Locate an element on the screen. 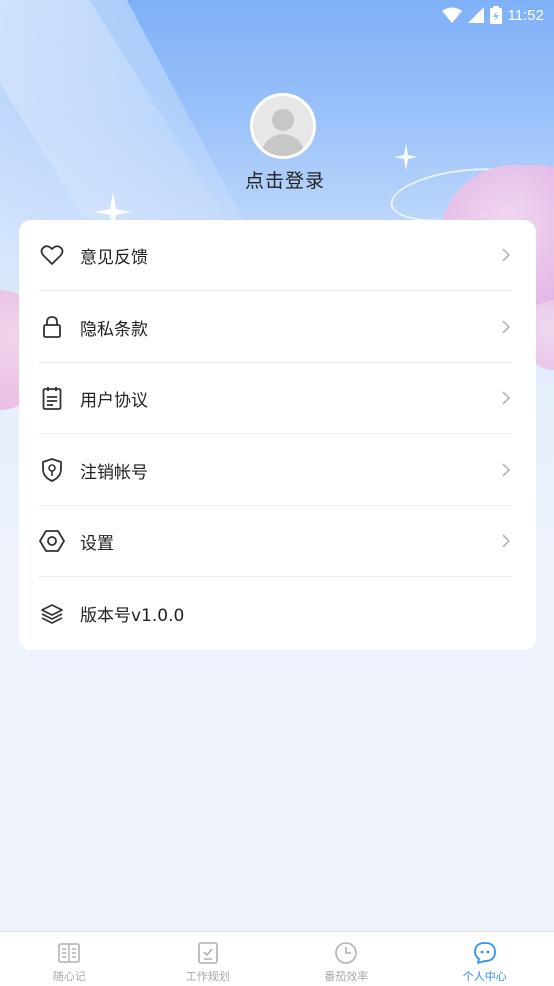 This screenshot has width=554, height=986. tab-work-plan: 工作规划 is located at coordinates (208, 959).